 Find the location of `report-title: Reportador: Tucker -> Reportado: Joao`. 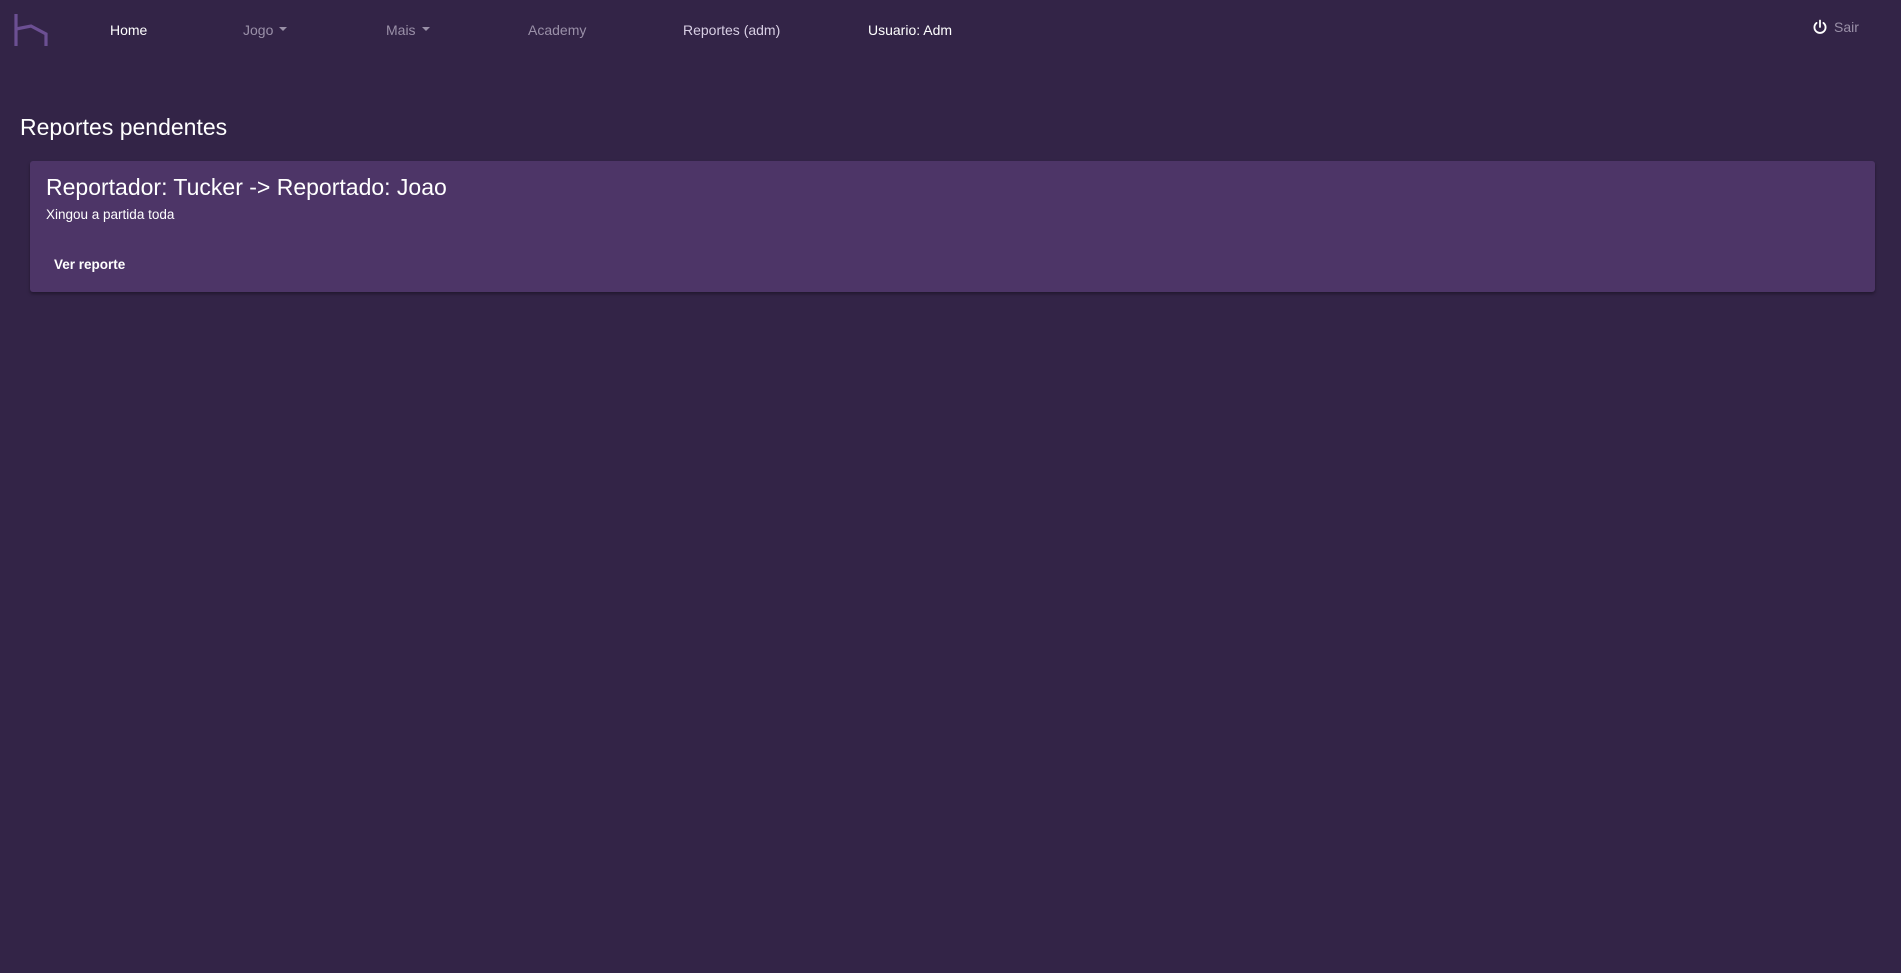

report-title: Reportador: Tucker -> Reportado: Joao is located at coordinates (246, 187).